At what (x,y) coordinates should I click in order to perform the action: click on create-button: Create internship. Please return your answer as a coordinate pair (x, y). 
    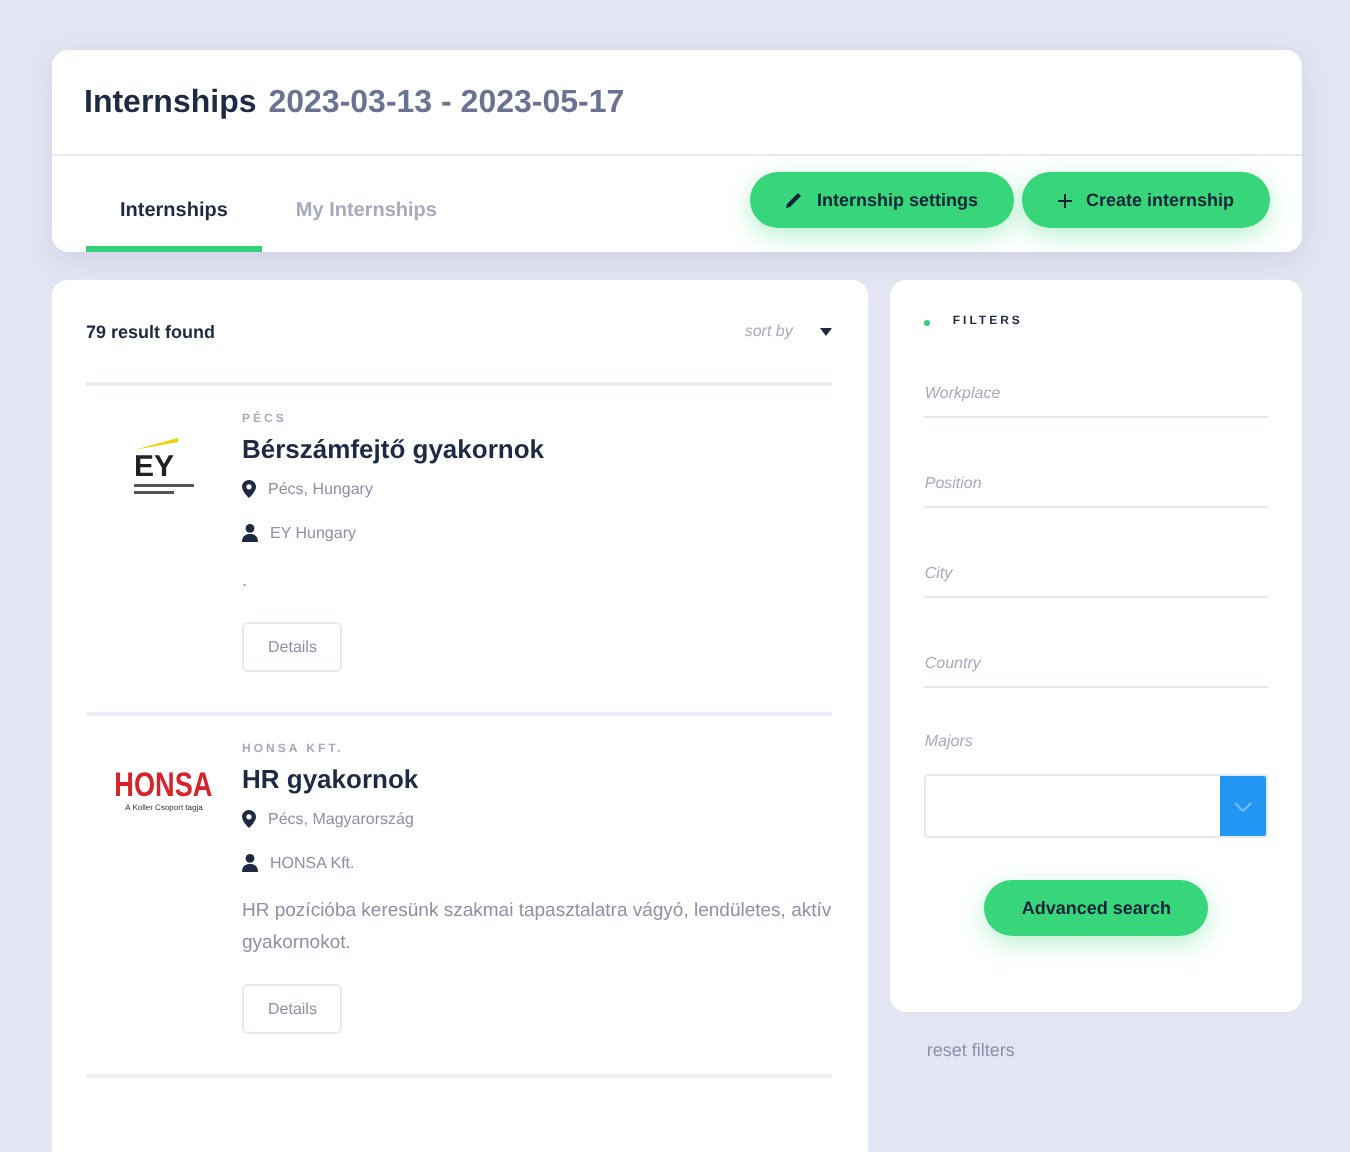
    Looking at the image, I should click on (1145, 200).